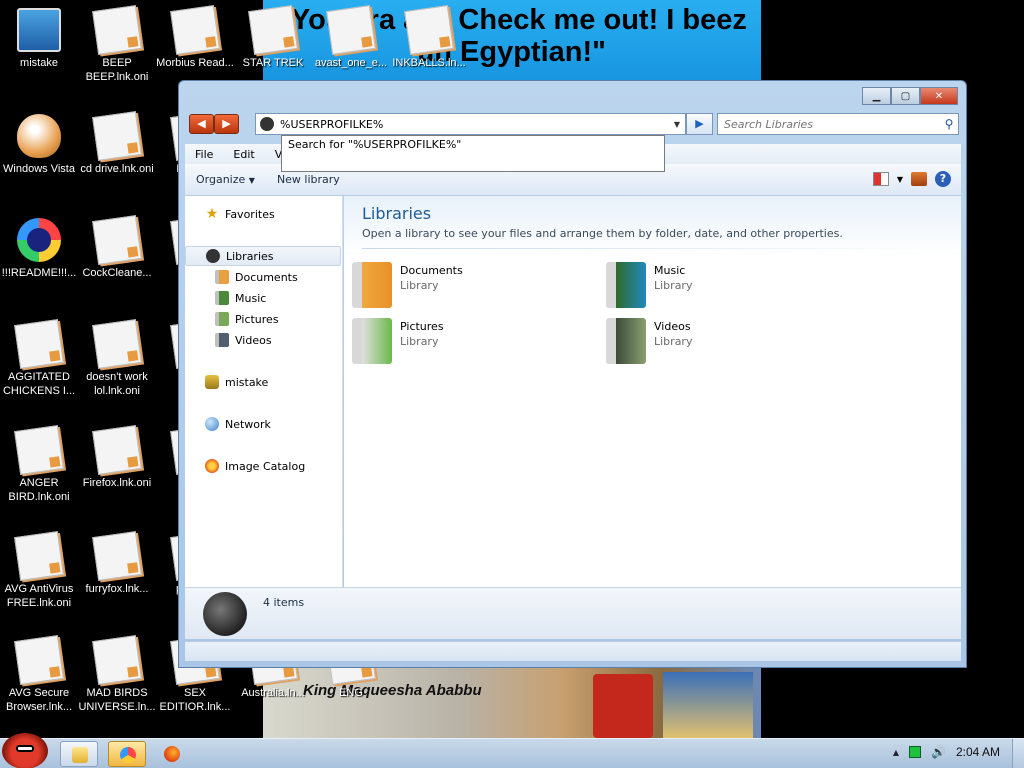 The width and height of the screenshot is (1024, 768). What do you see at coordinates (915, 752) in the screenshot?
I see `network-status-icon` at bounding box center [915, 752].